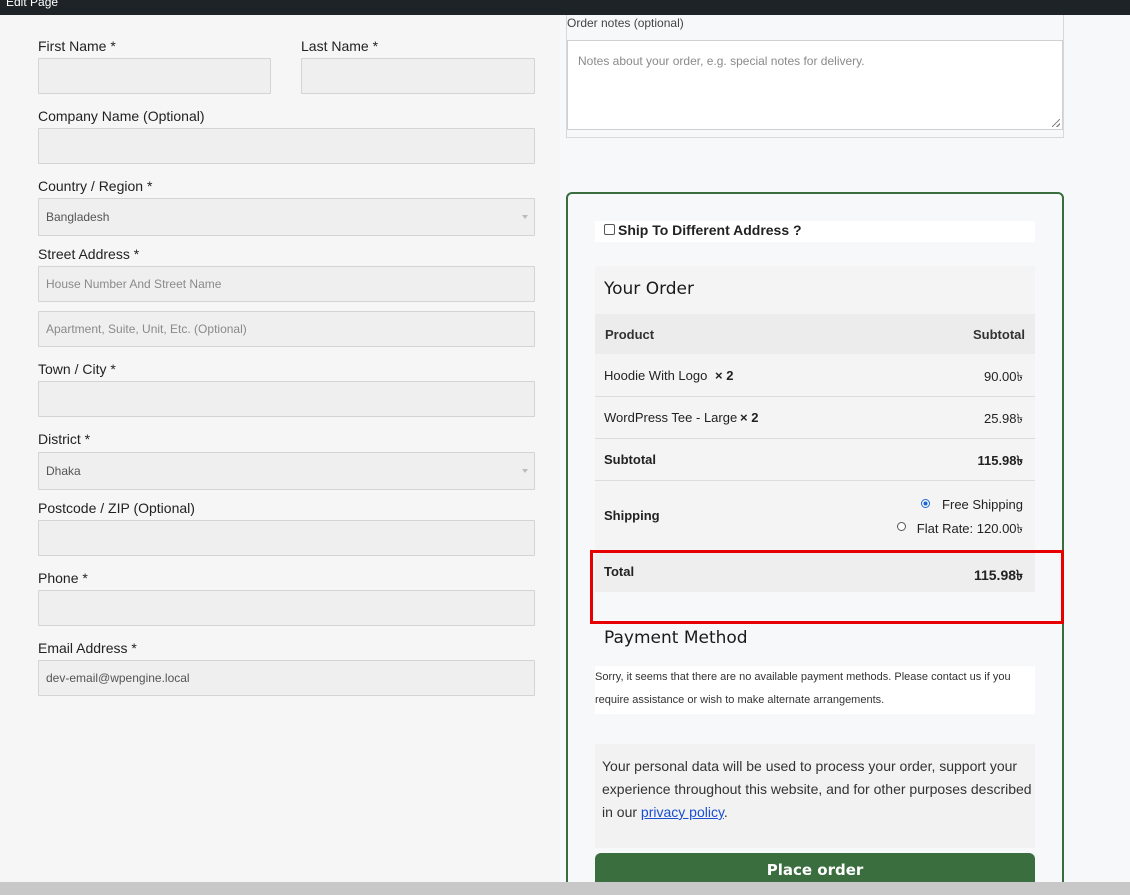 This screenshot has height=895, width=1130. Describe the element at coordinates (565, 7) in the screenshot. I see `admin-bar: Edit Page` at that location.